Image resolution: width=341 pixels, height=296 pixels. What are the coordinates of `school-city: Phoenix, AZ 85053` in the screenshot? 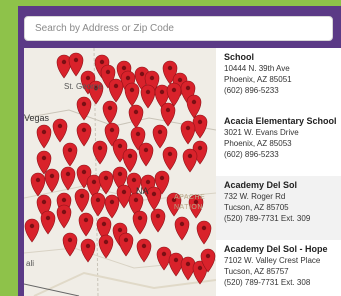 It's located at (258, 143).